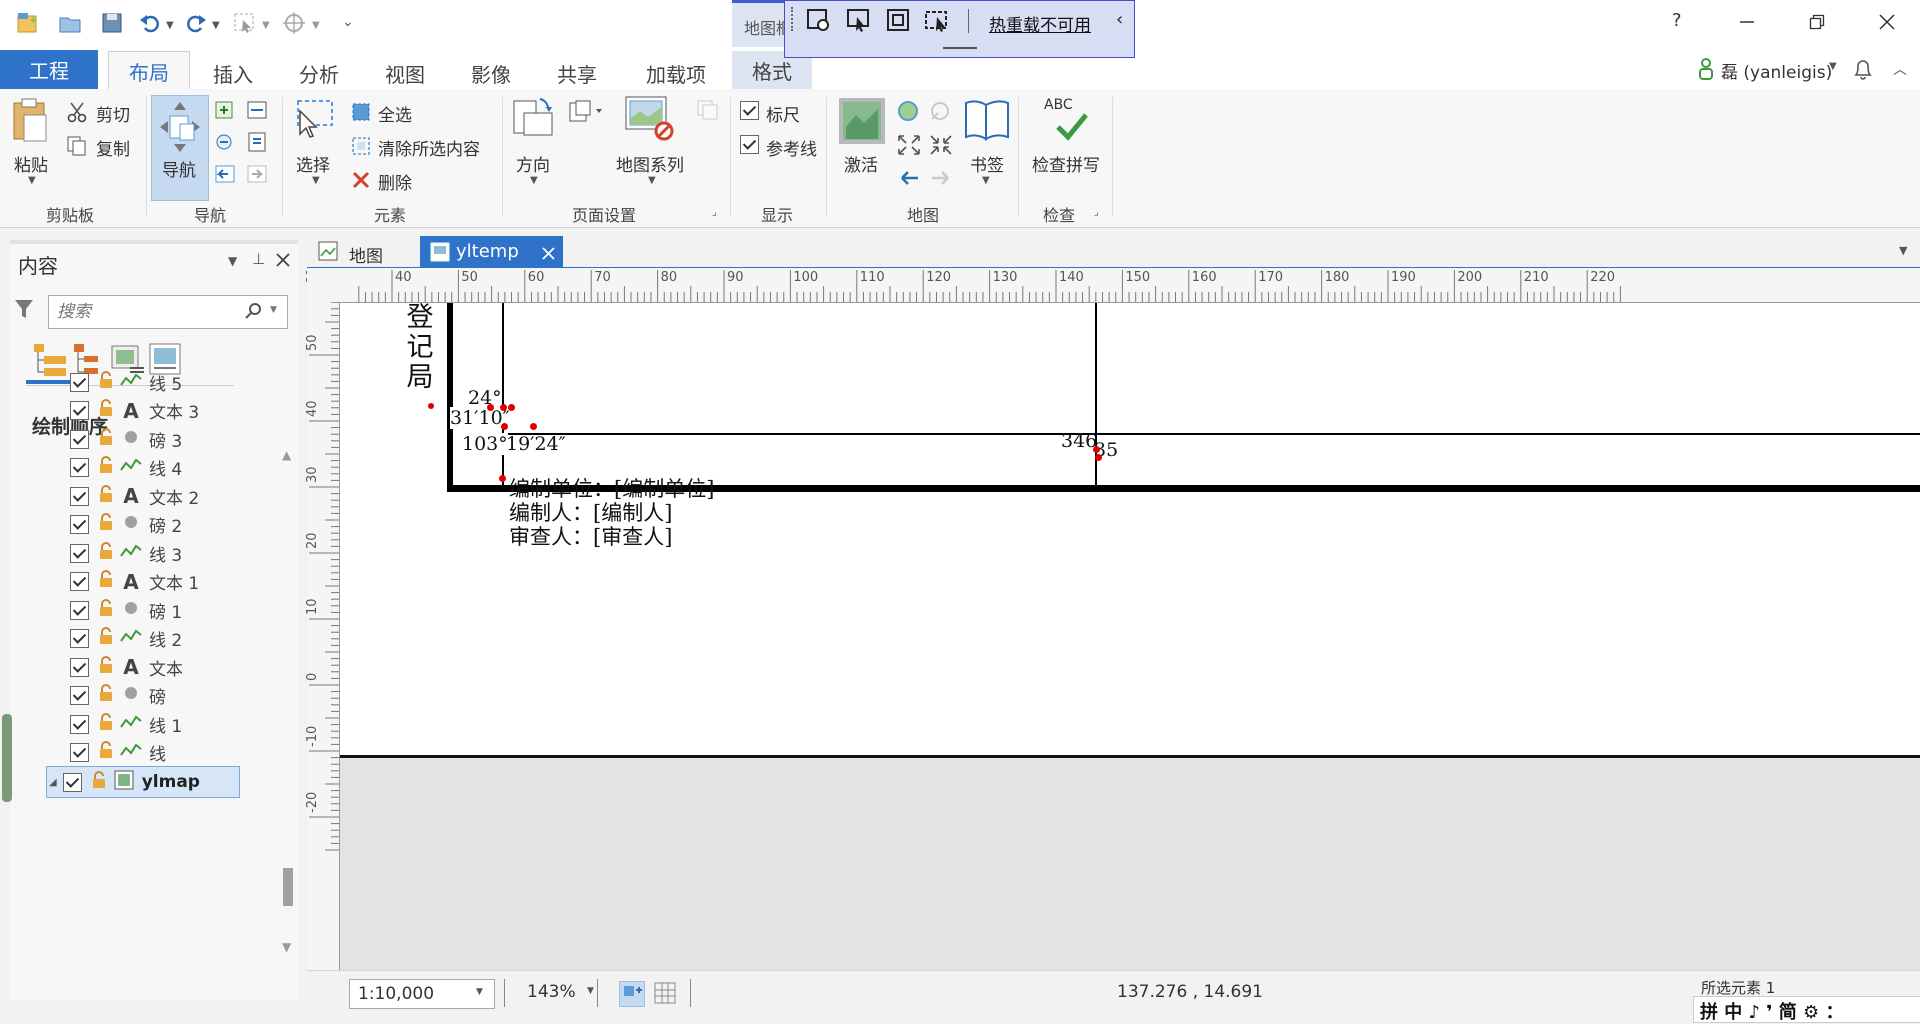  Describe the element at coordinates (258, 259) in the screenshot. I see `pin-icon: ⊥` at that location.